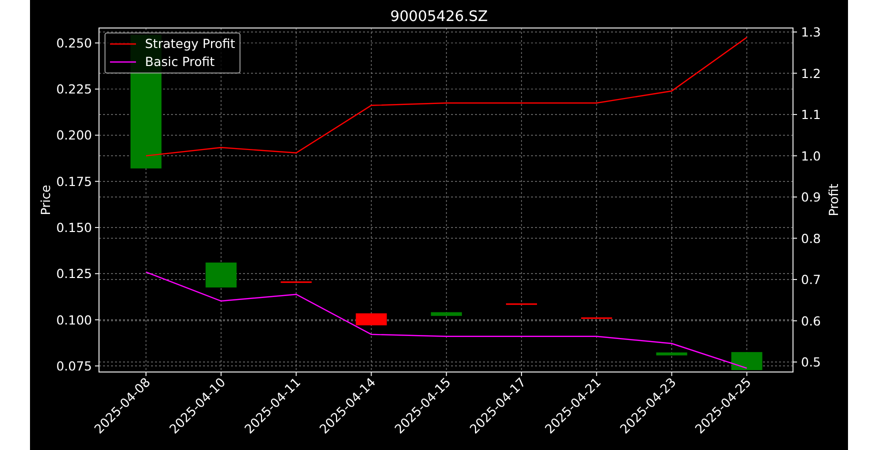 Image resolution: width=878 pixels, height=450 pixels. Describe the element at coordinates (74, 181) in the screenshot. I see `tick-label: 0.175` at that location.